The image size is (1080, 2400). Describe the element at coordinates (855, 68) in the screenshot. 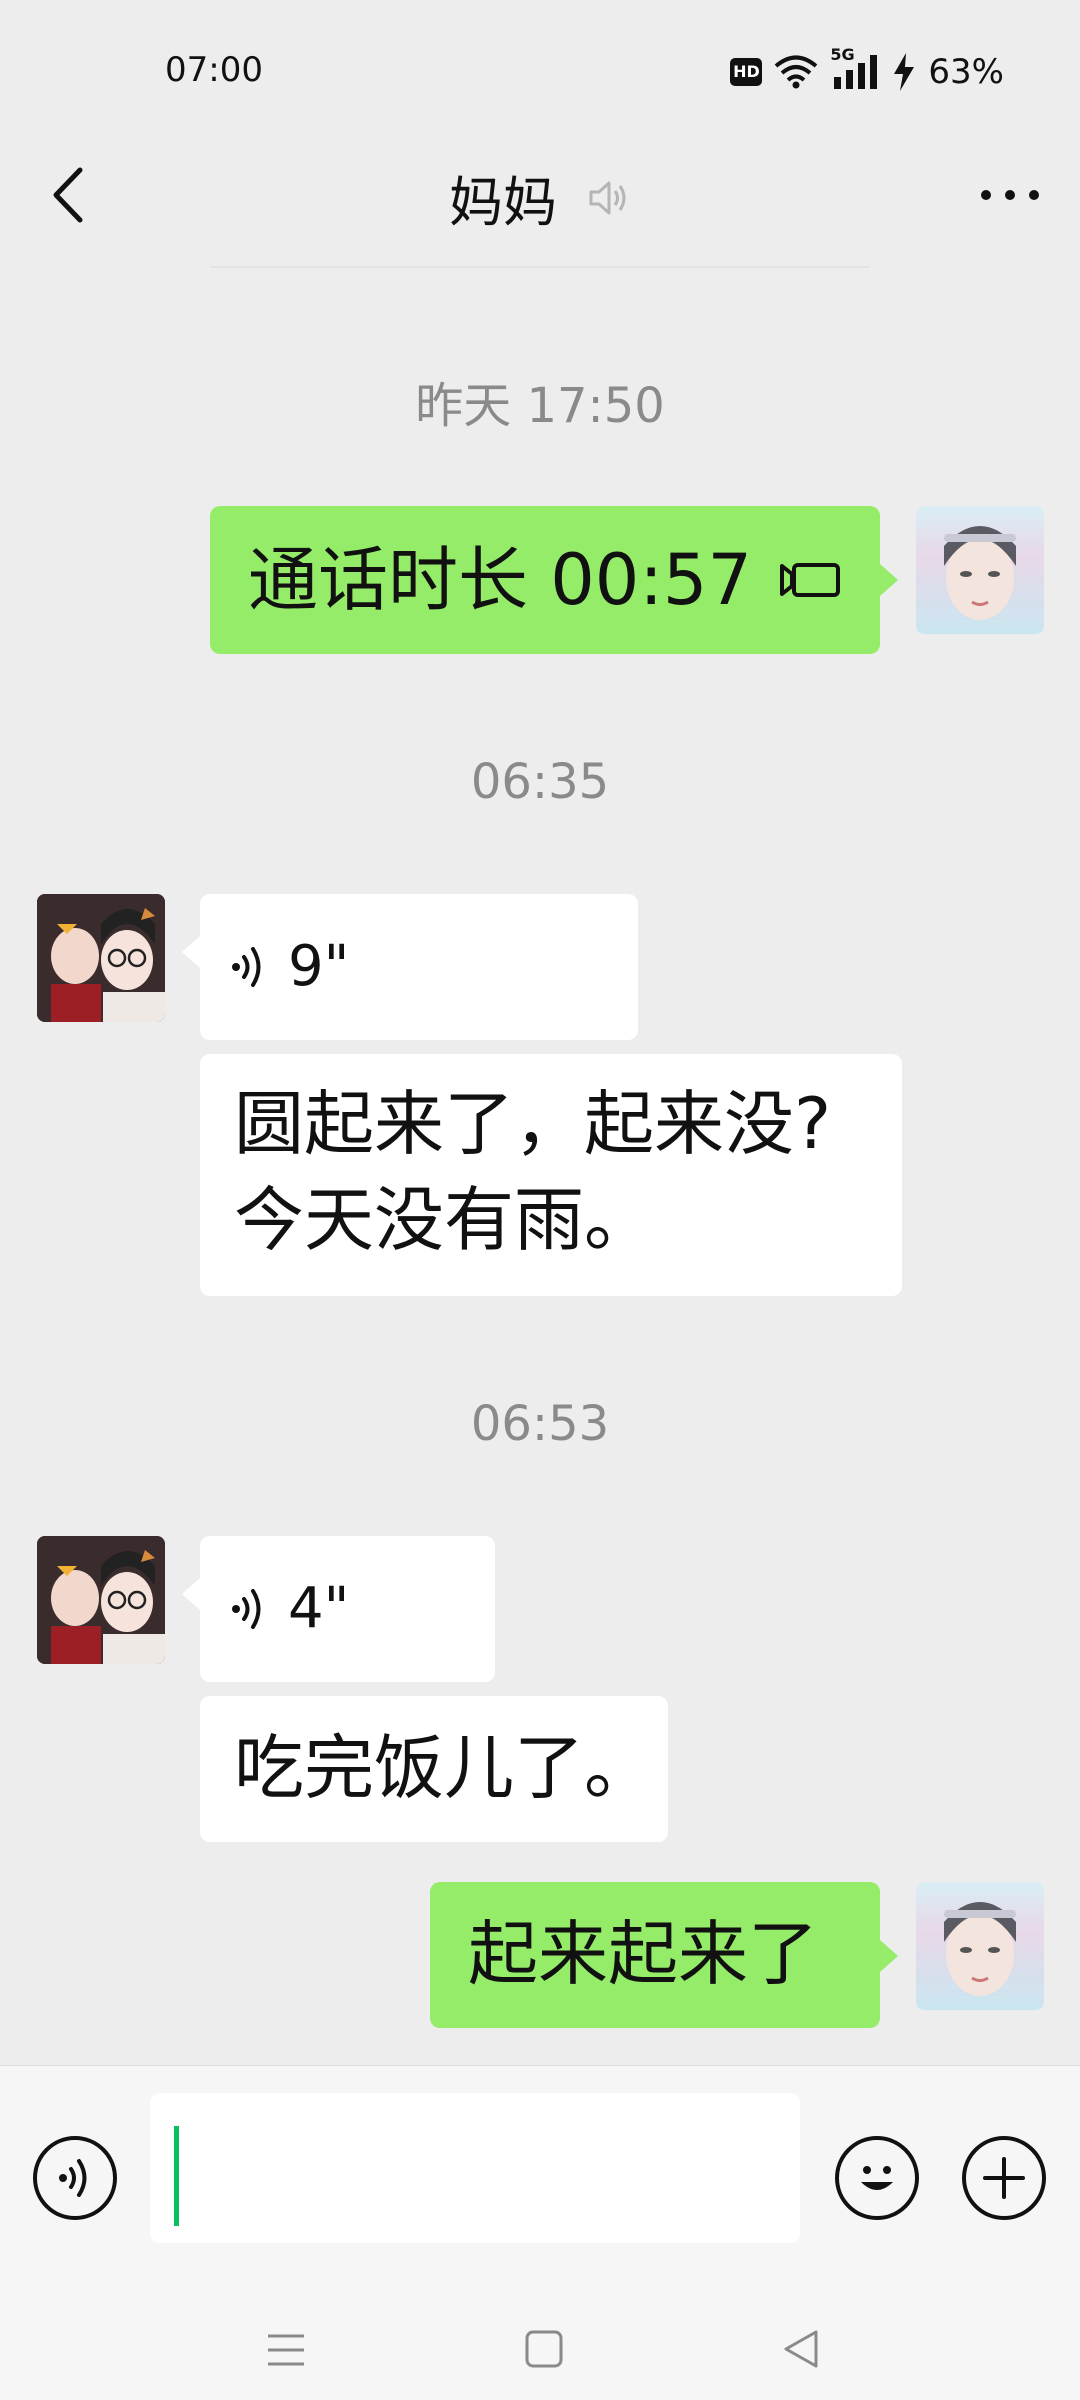

I see `signal-icon: 5G` at that location.